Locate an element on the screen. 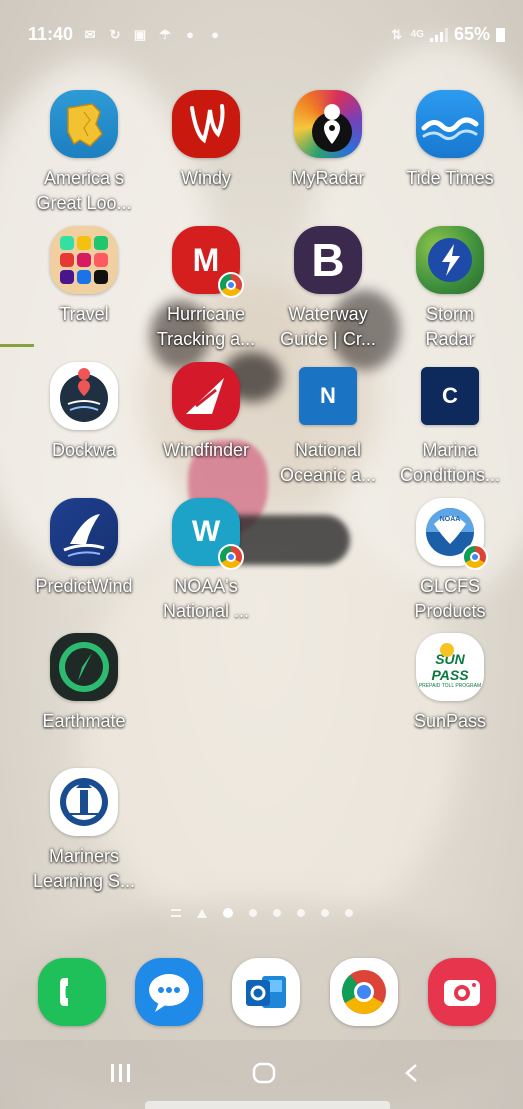  chrome-icon is located at coordinates (364, 992).